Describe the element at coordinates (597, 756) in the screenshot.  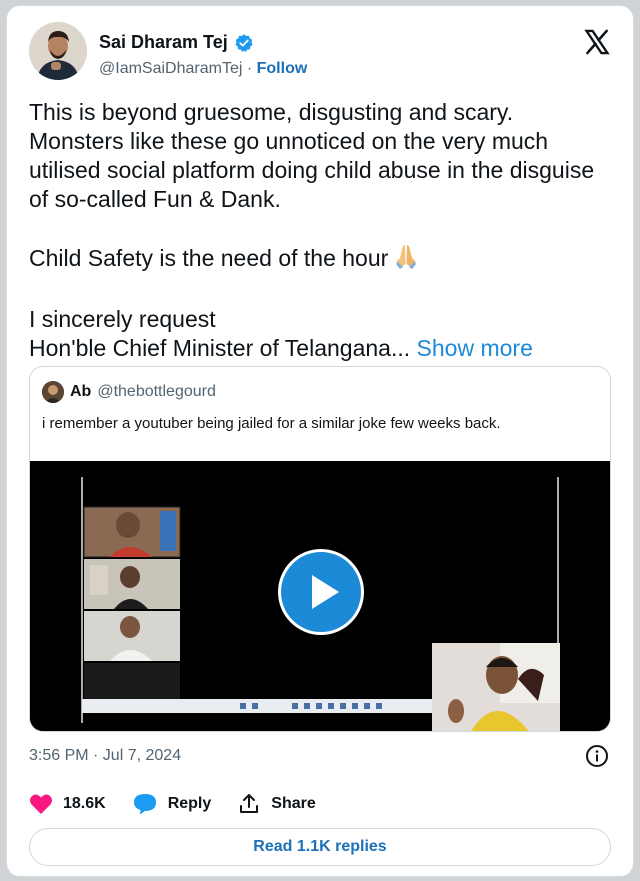
I see `info-icon` at that location.